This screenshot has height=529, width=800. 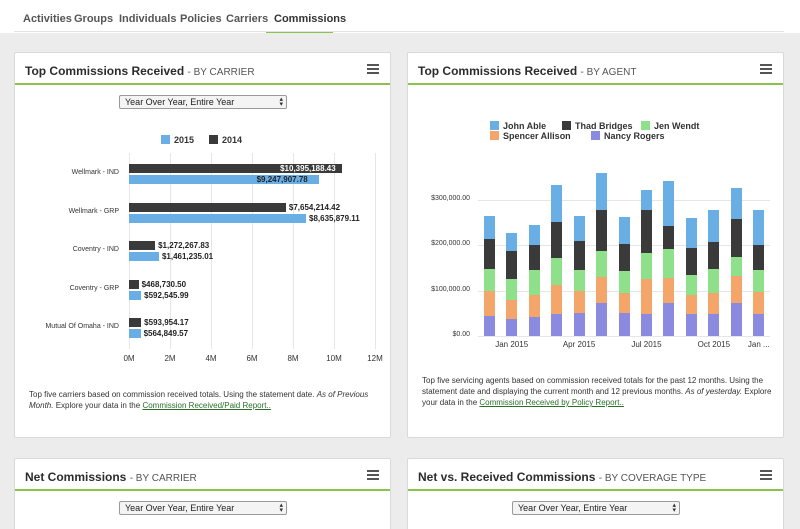 What do you see at coordinates (677, 126) in the screenshot?
I see `legend-label: Jen Wendt` at bounding box center [677, 126].